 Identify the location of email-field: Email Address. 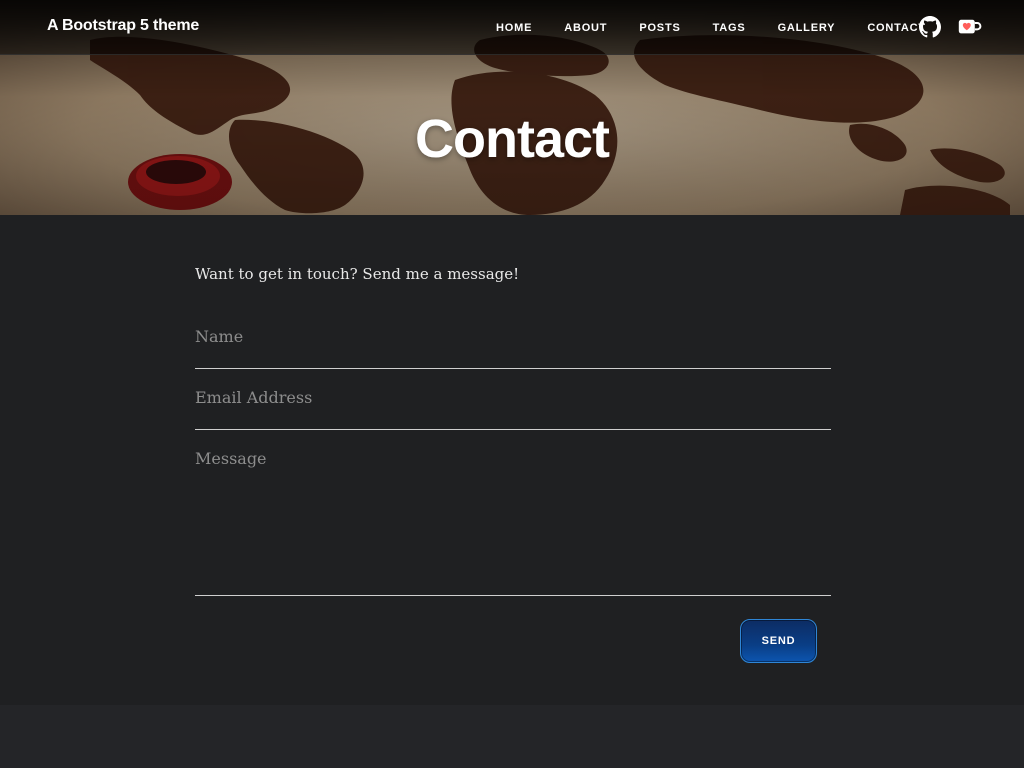
(513, 404).